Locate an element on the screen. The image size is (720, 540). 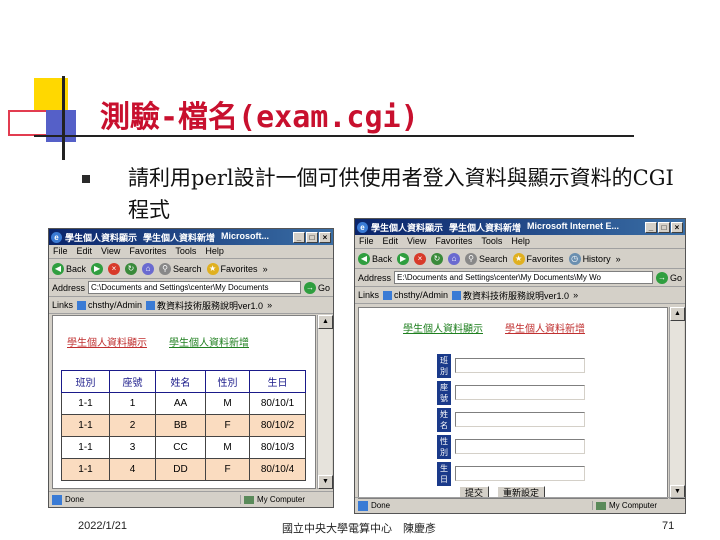
menu-bar: File Edit View Favorites Tools Help is located at coordinates (520, 242).